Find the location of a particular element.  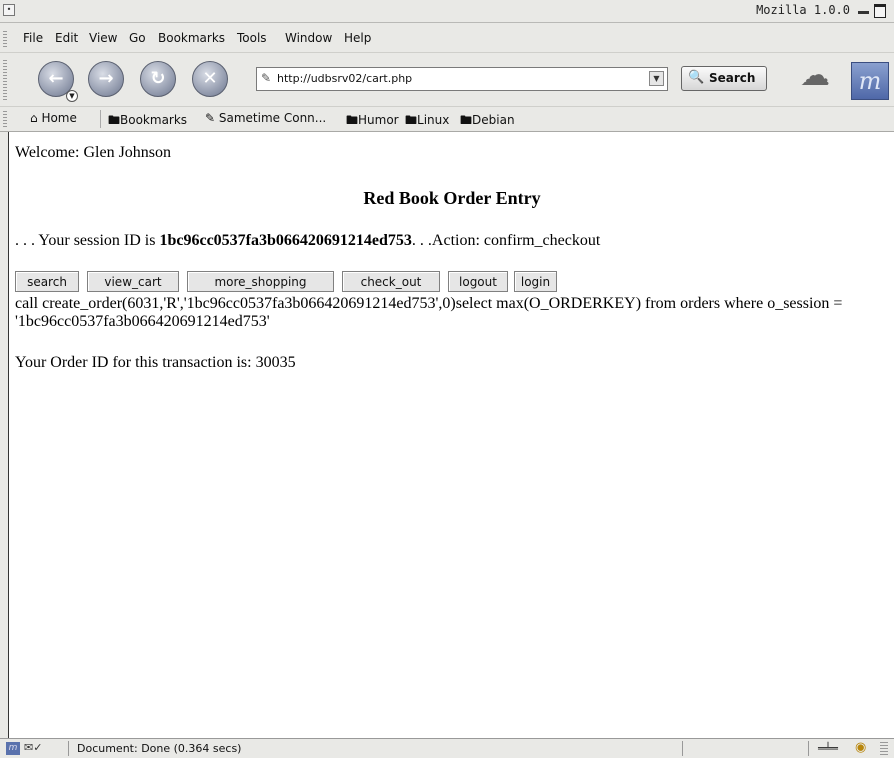

online-status-icon: ═╧═ is located at coordinates (828, 748).